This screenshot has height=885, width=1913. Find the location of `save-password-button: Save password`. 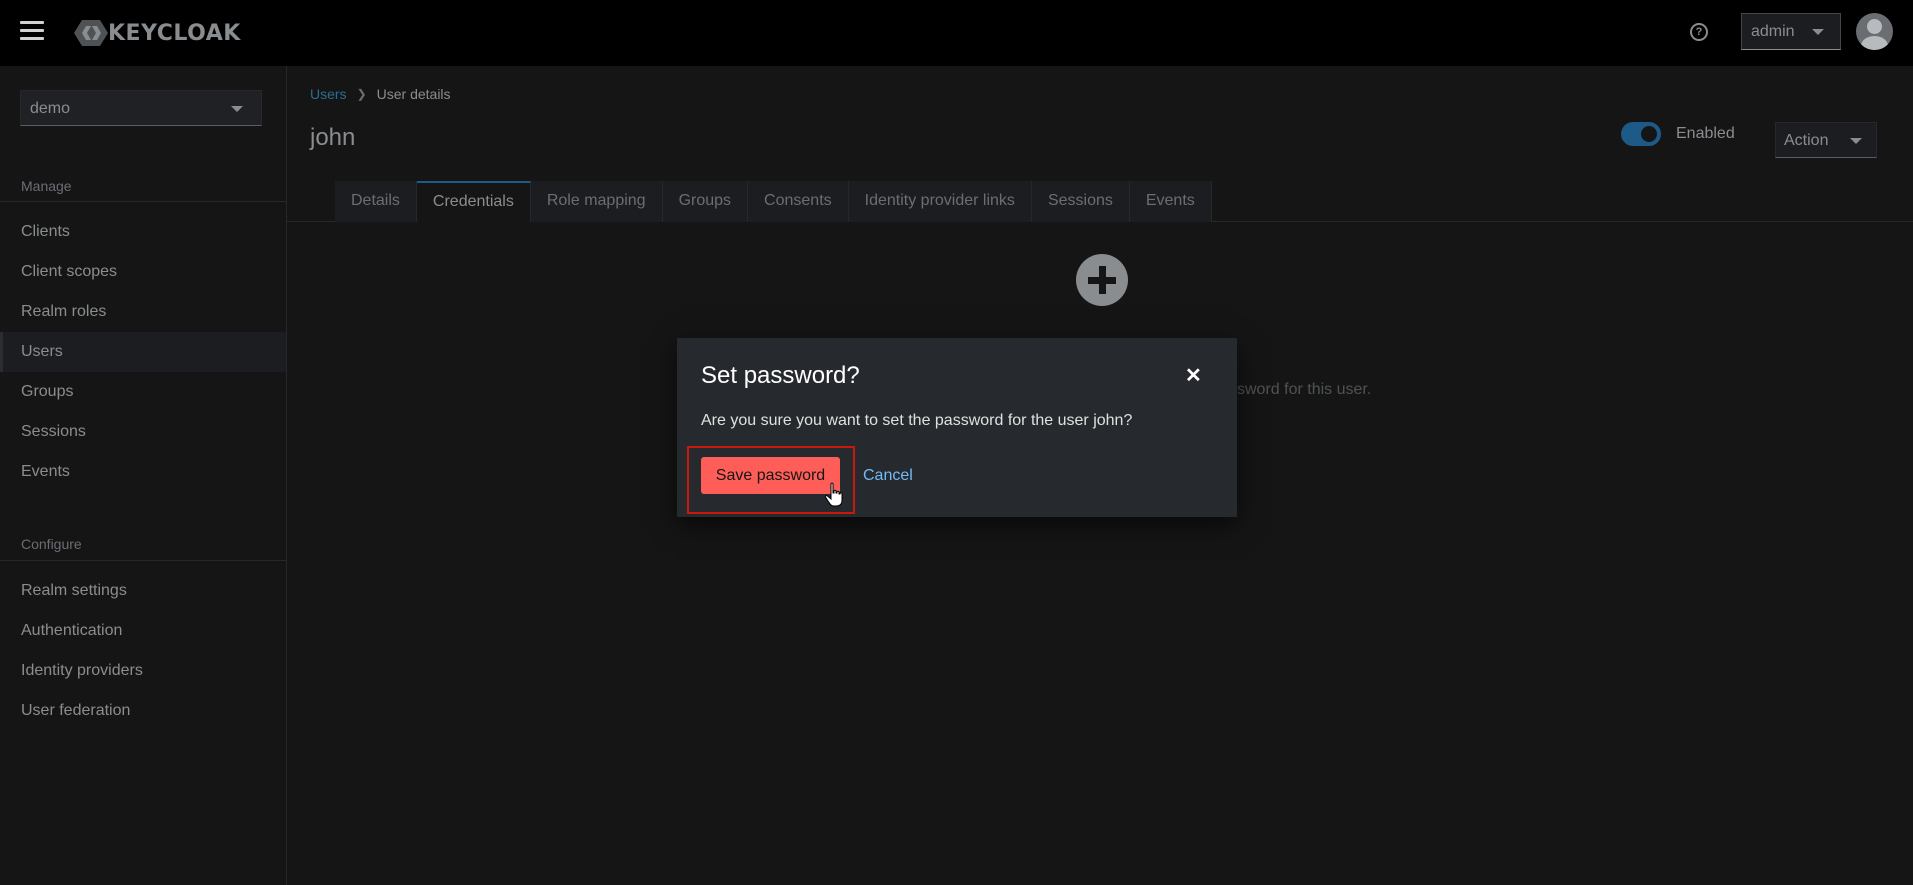

save-password-button: Save password is located at coordinates (770, 475).